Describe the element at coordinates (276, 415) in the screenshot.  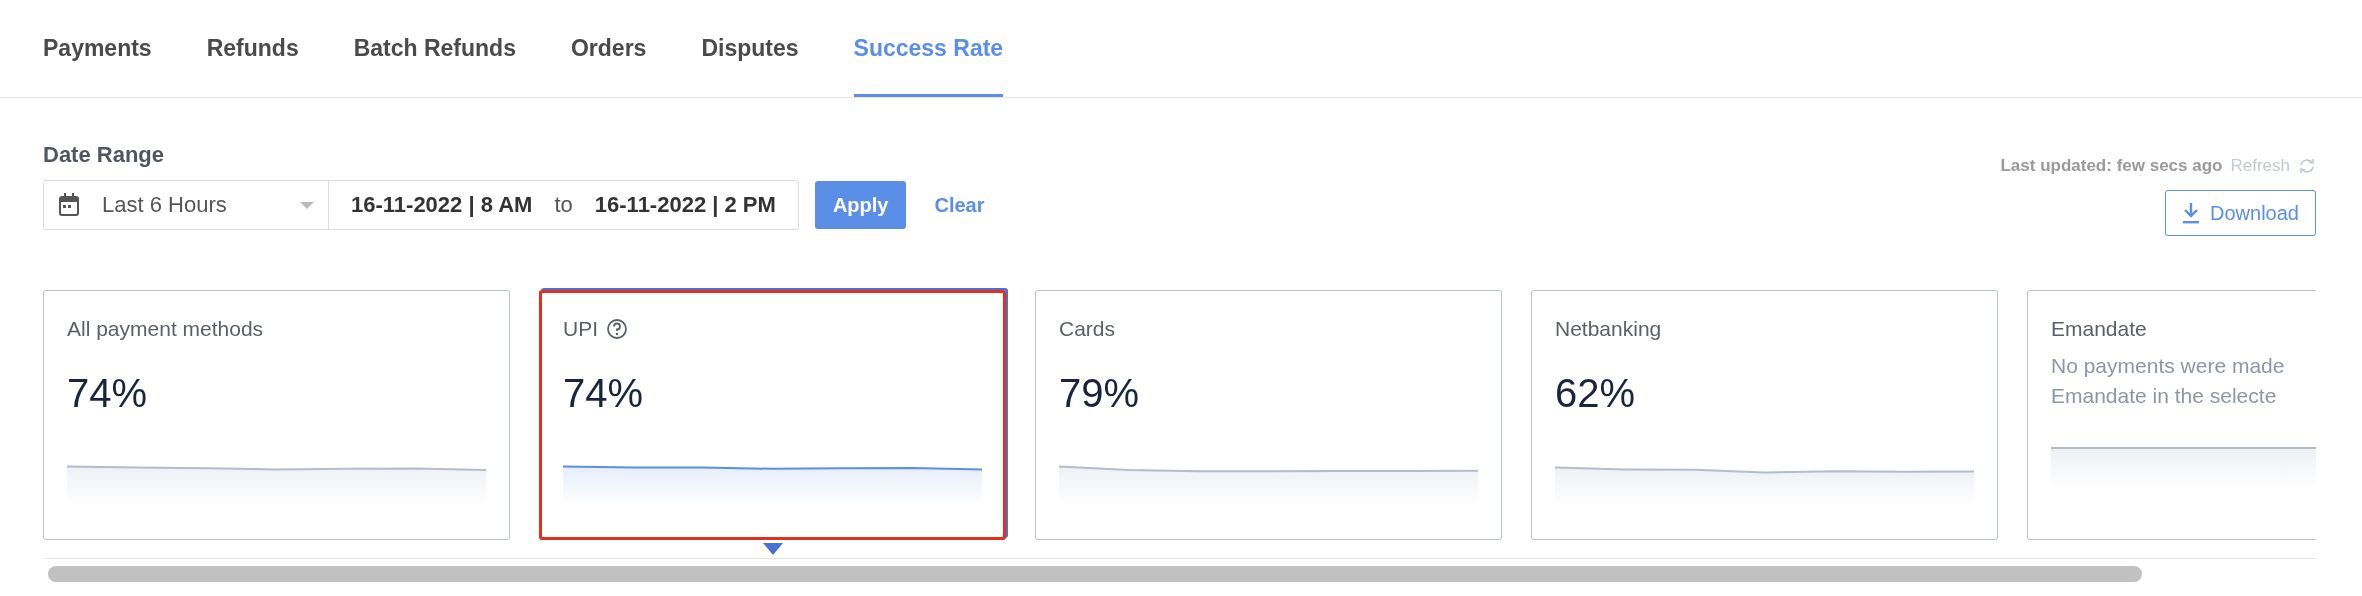
I see `metric-card: All payment methods 74%` at that location.